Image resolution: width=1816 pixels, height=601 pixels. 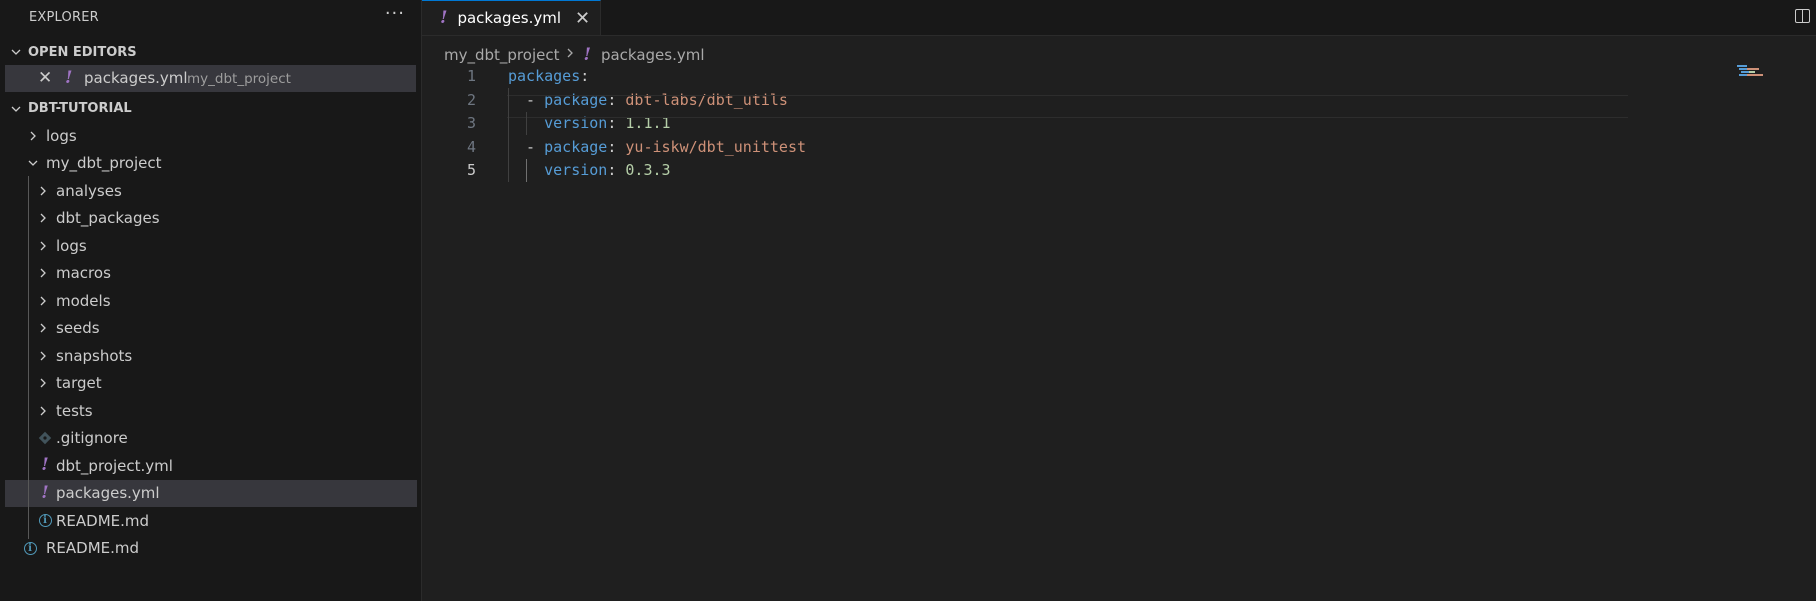 I want to click on tree-folder-seeds: seeds, so click(x=211, y=329).